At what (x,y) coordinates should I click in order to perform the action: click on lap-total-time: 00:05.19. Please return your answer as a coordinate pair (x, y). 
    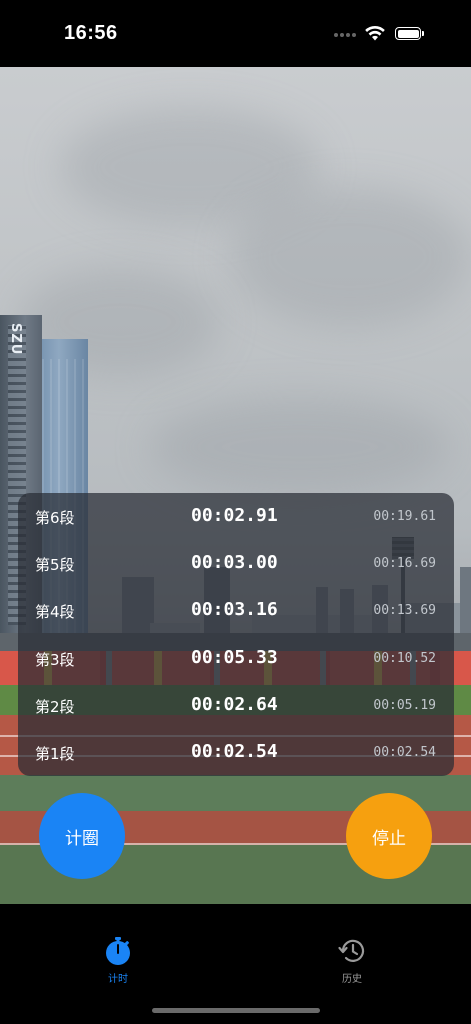
    Looking at the image, I should click on (404, 705).